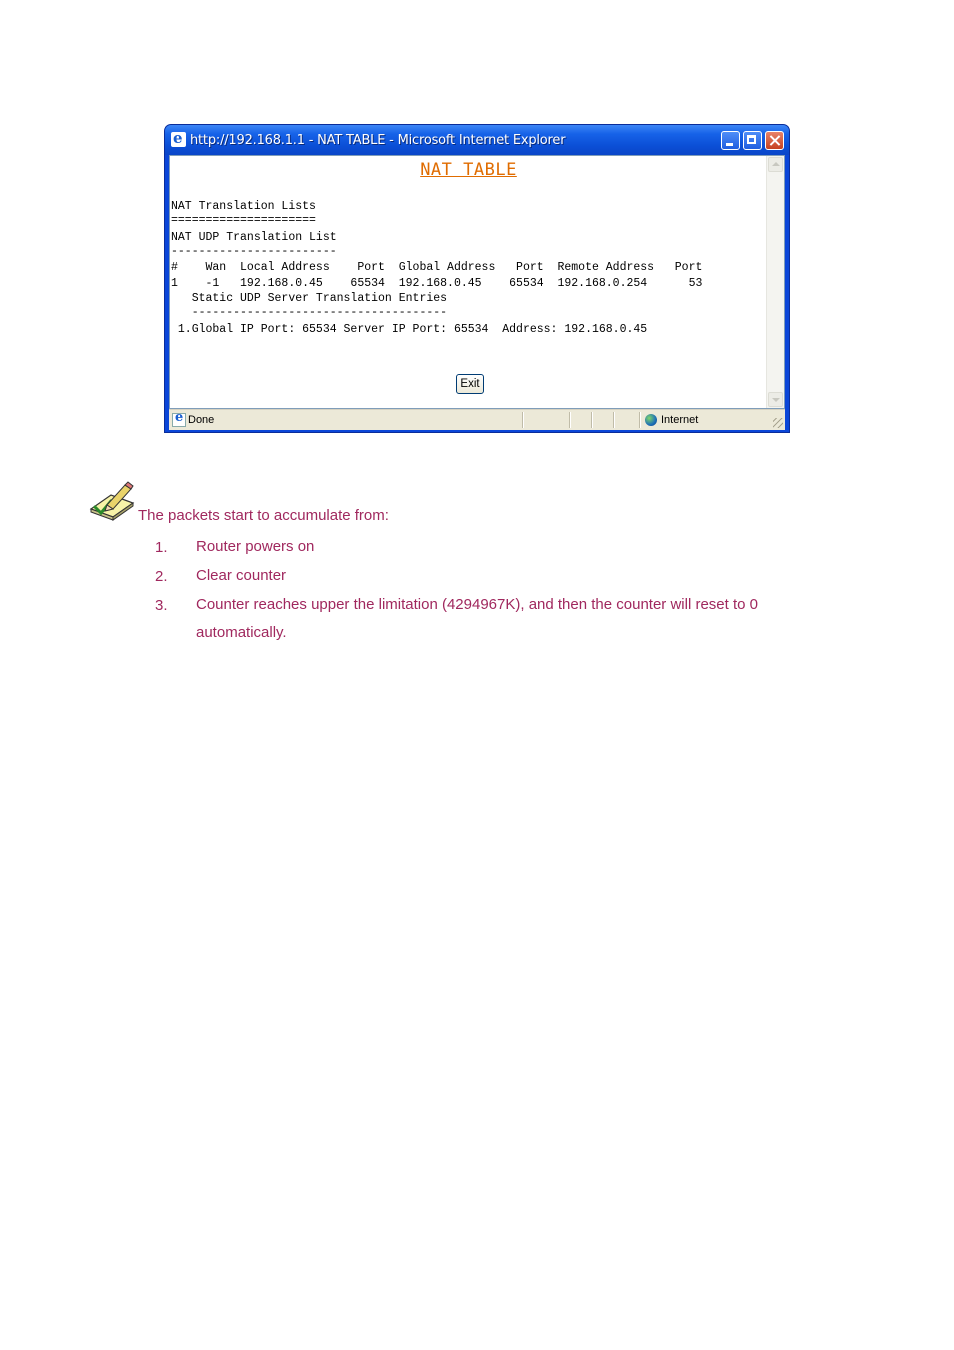 The width and height of the screenshot is (954, 1350). What do you see at coordinates (179, 418) in the screenshot?
I see `page-status-icon` at bounding box center [179, 418].